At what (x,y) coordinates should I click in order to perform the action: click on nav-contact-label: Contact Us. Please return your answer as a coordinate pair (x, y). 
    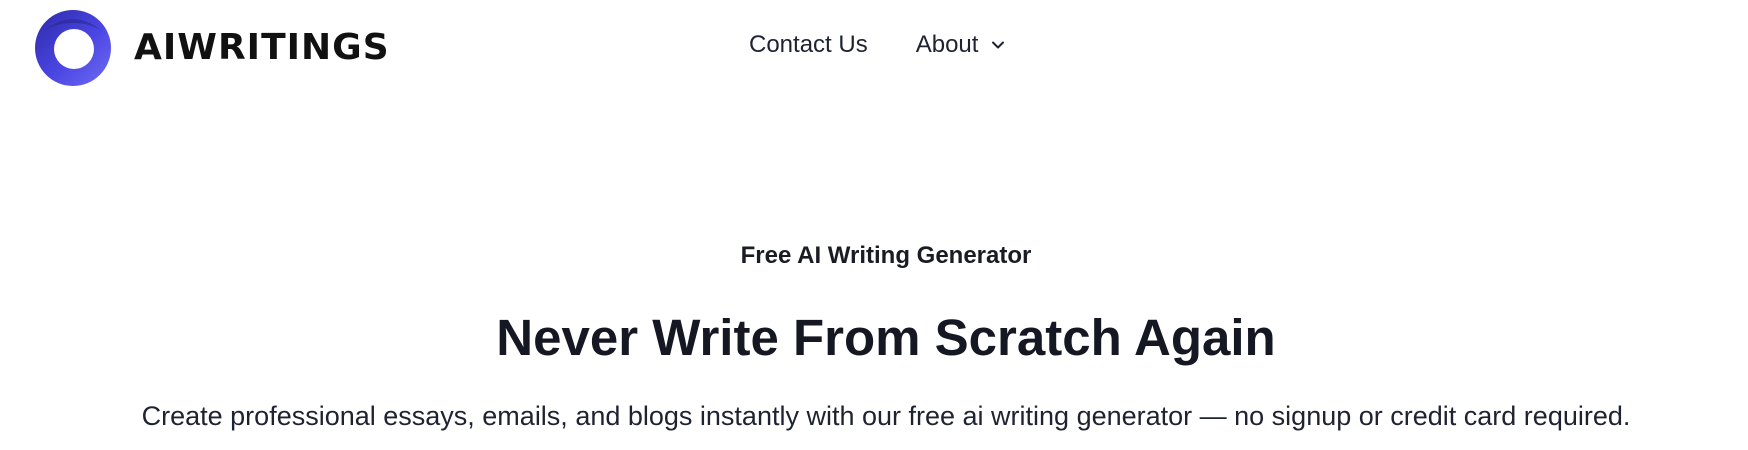
    Looking at the image, I should click on (808, 44).